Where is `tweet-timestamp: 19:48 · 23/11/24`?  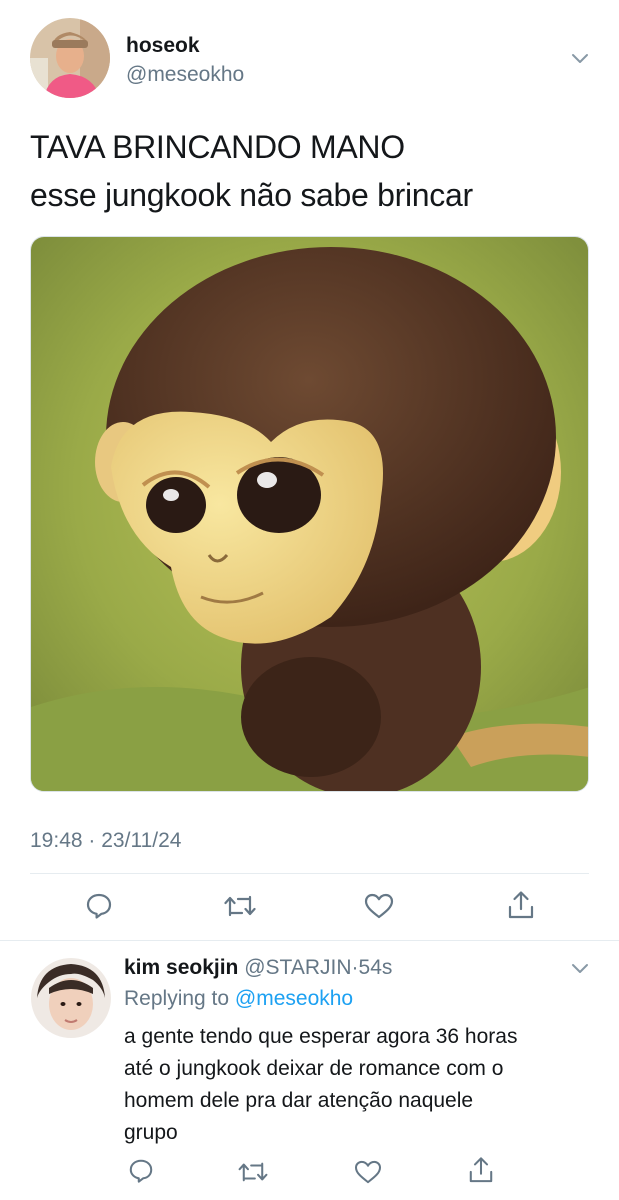 tweet-timestamp: 19:48 · 23/11/24 is located at coordinates (105, 841).